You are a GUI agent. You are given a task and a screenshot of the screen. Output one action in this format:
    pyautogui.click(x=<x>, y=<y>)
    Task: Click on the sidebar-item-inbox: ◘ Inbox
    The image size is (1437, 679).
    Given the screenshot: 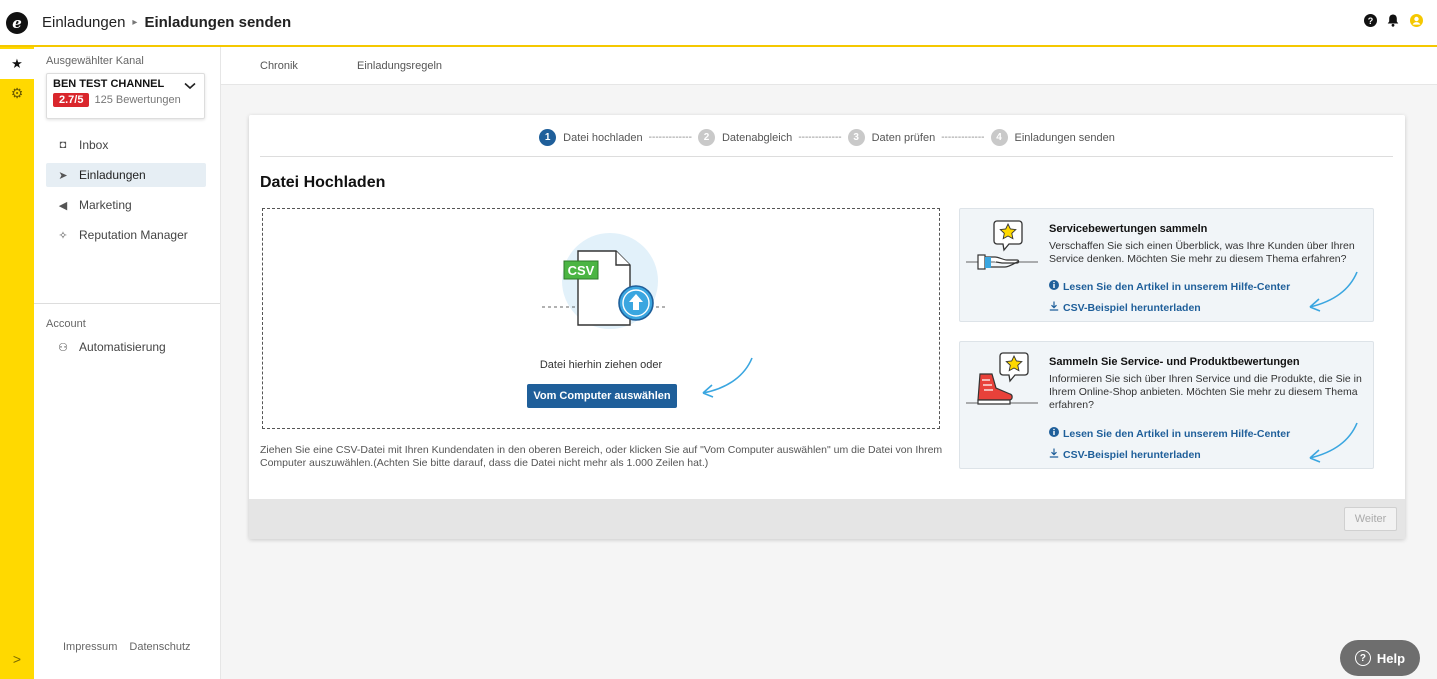 What is the action you would take?
    pyautogui.click(x=126, y=145)
    